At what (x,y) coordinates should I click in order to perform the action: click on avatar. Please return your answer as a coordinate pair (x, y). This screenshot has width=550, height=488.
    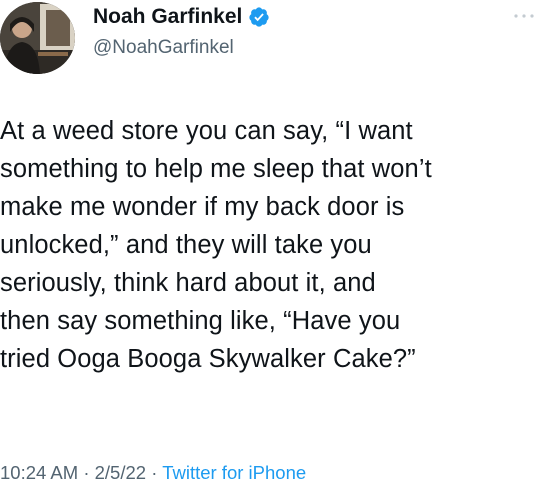
    Looking at the image, I should click on (37, 38).